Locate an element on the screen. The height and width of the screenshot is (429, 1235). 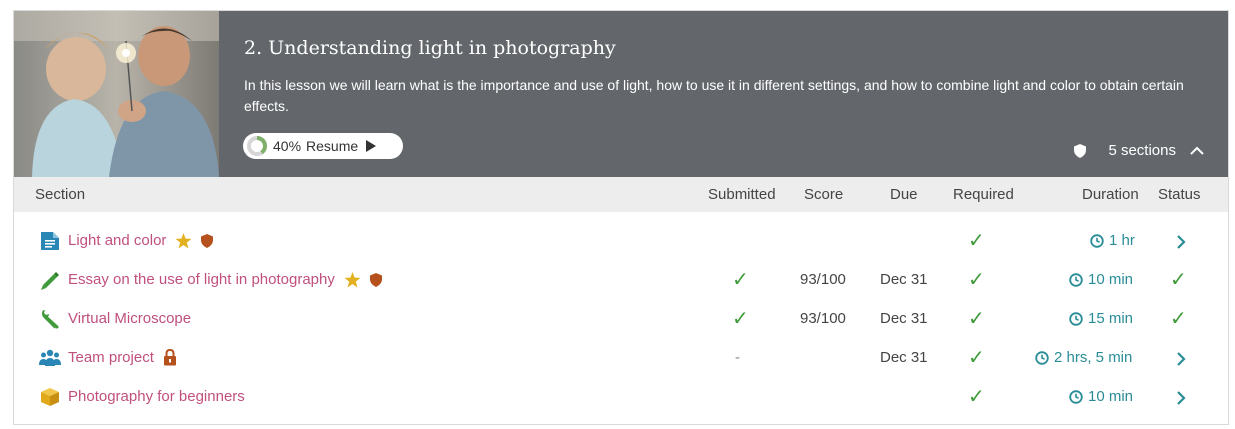
table-row: Photography for beginners ✓ 10 min is located at coordinates (621, 397).